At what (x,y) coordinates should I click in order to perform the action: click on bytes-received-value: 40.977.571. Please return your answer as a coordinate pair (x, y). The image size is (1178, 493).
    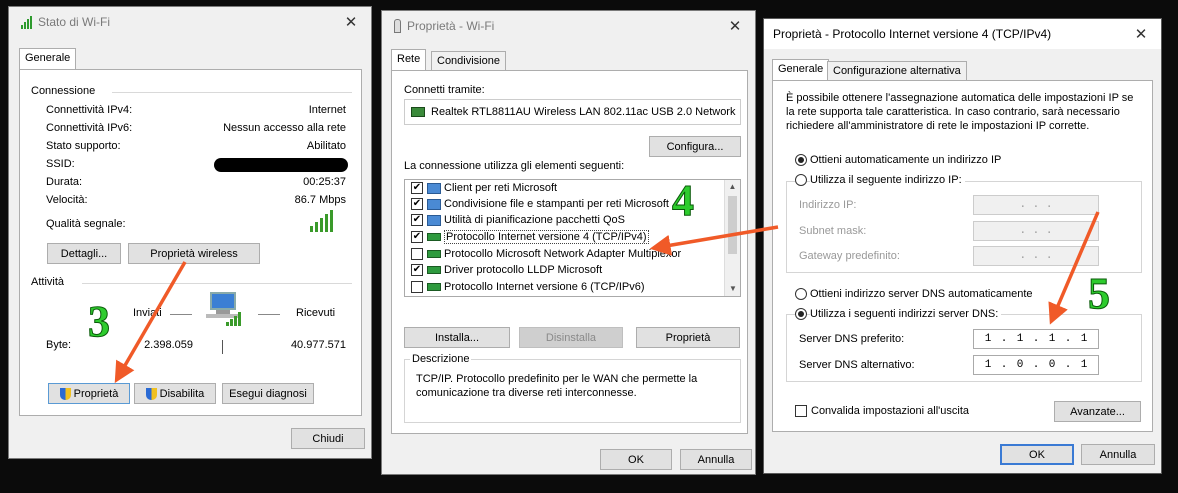
    Looking at the image, I should click on (318, 345).